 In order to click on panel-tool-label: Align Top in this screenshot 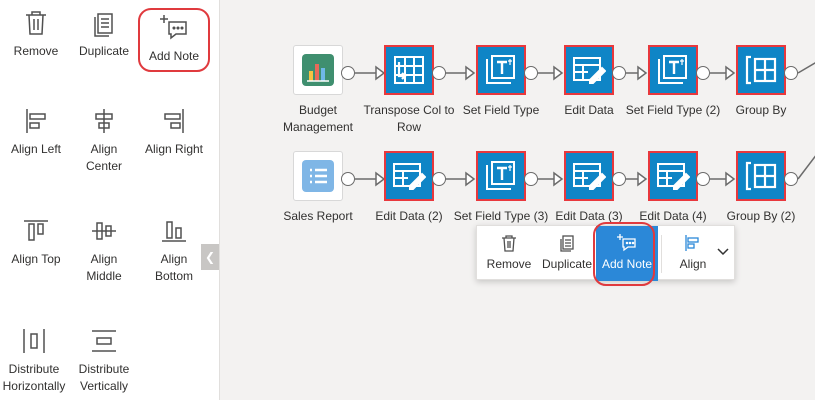, I will do `click(36, 259)`.